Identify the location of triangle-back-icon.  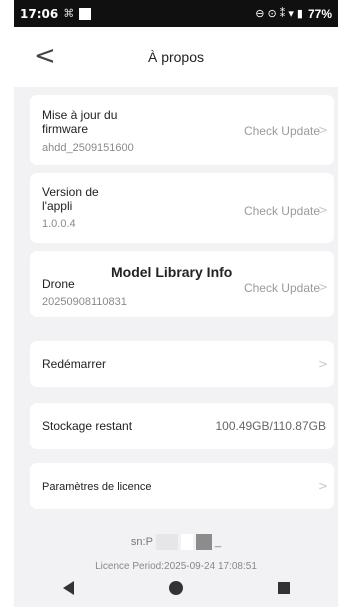
(68, 588).